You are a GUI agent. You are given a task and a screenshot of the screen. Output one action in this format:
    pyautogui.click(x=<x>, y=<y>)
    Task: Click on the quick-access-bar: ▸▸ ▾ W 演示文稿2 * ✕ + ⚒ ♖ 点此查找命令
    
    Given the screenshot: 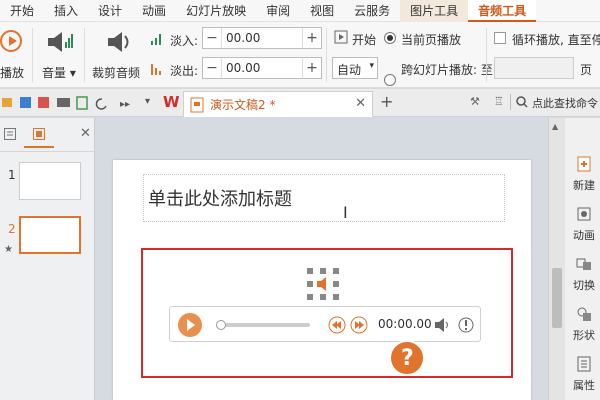 What is the action you would take?
    pyautogui.click(x=300, y=103)
    